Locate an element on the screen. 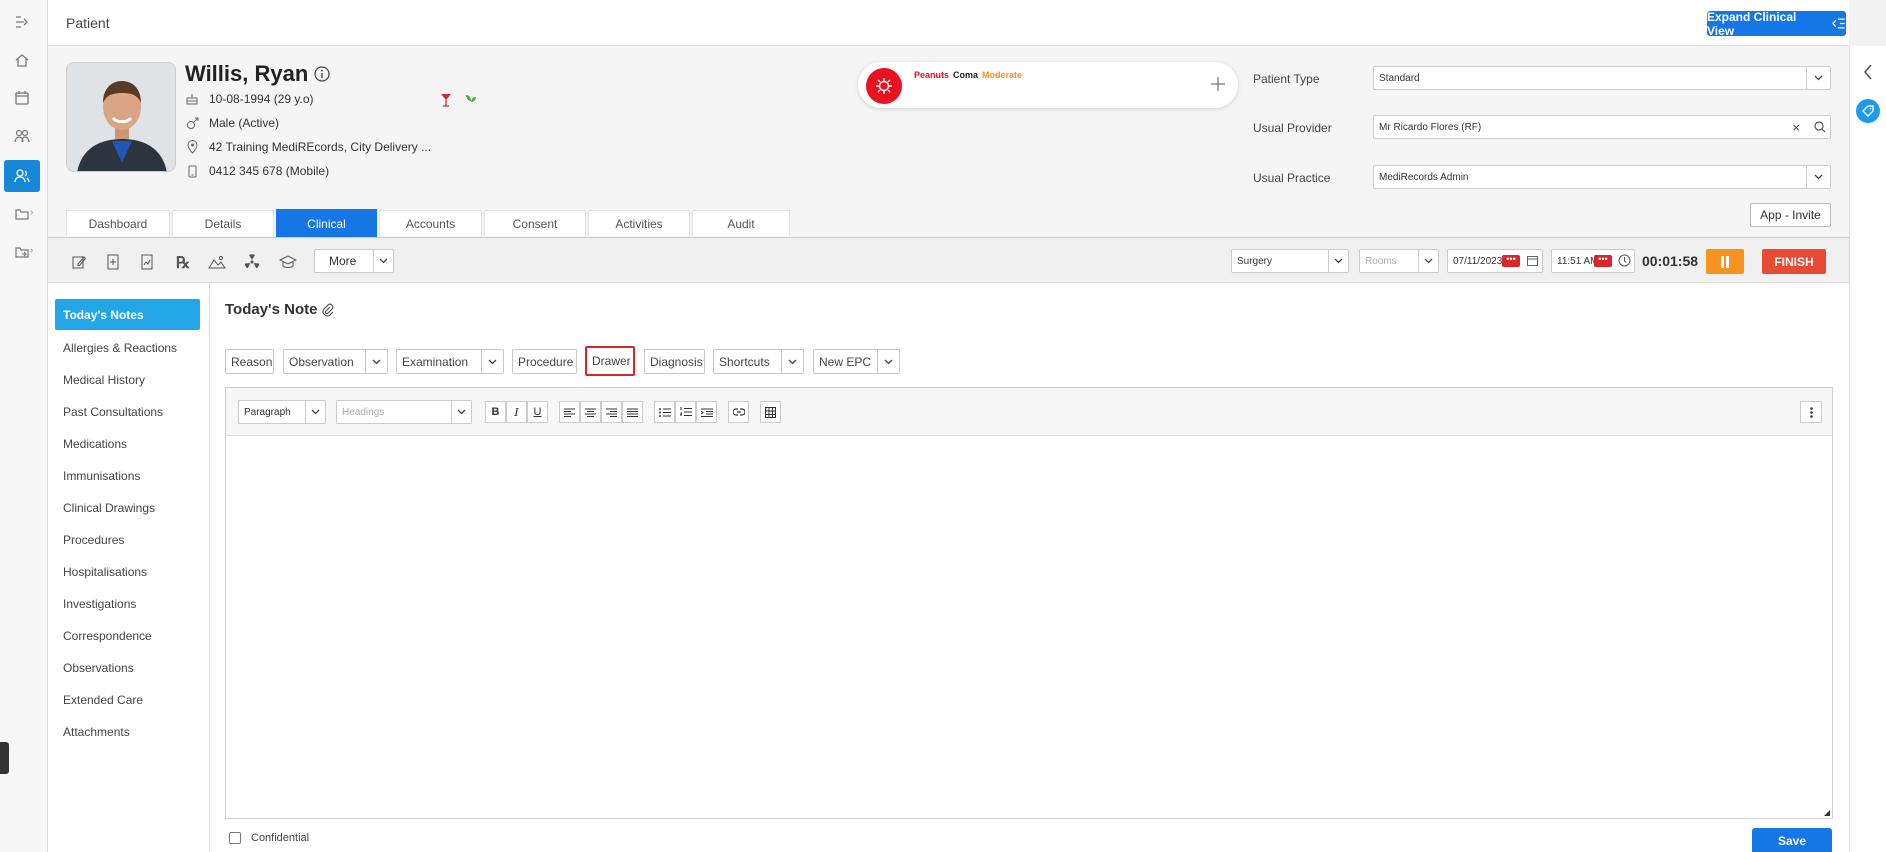 The height and width of the screenshot is (852, 1886). numbered-list-icon is located at coordinates (685, 412).